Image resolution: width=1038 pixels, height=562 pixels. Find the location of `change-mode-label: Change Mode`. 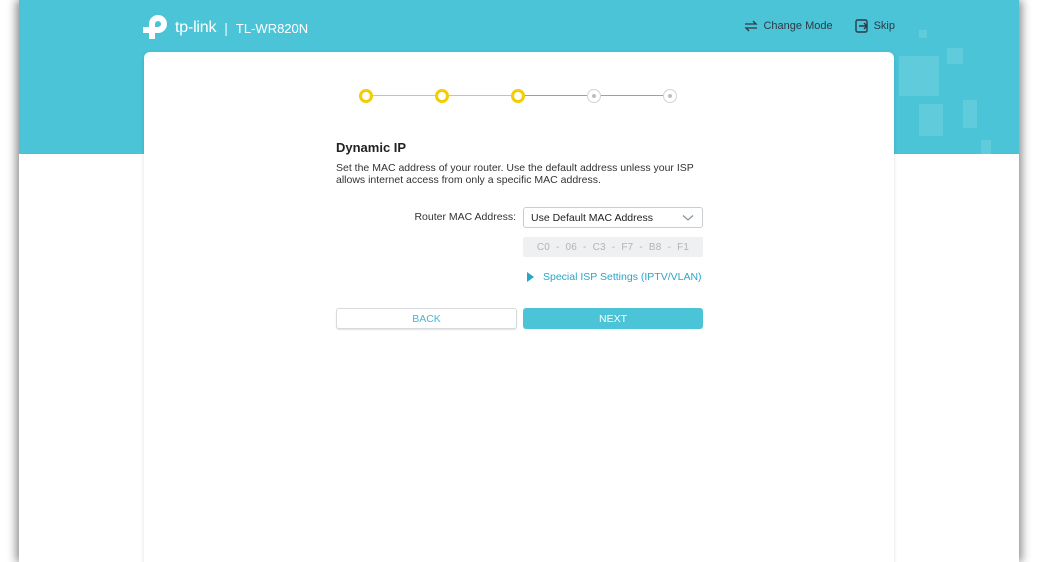

change-mode-label: Change Mode is located at coordinates (798, 26).